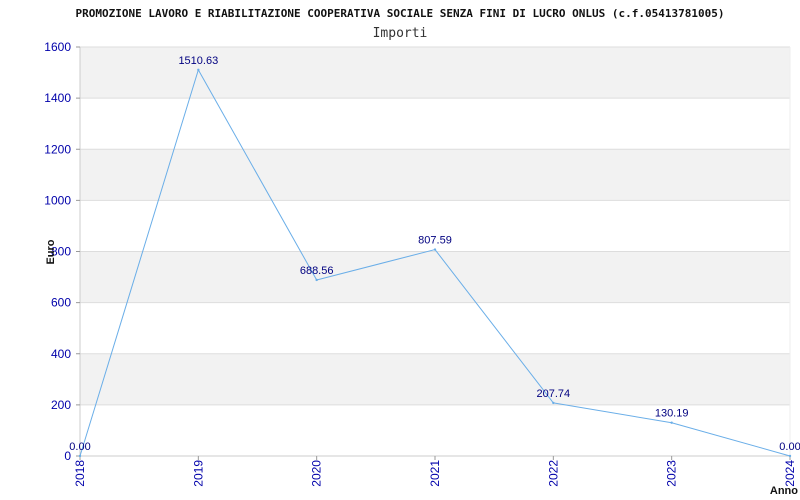  I want to click on x-tick-label: 2022, so click(553, 473).